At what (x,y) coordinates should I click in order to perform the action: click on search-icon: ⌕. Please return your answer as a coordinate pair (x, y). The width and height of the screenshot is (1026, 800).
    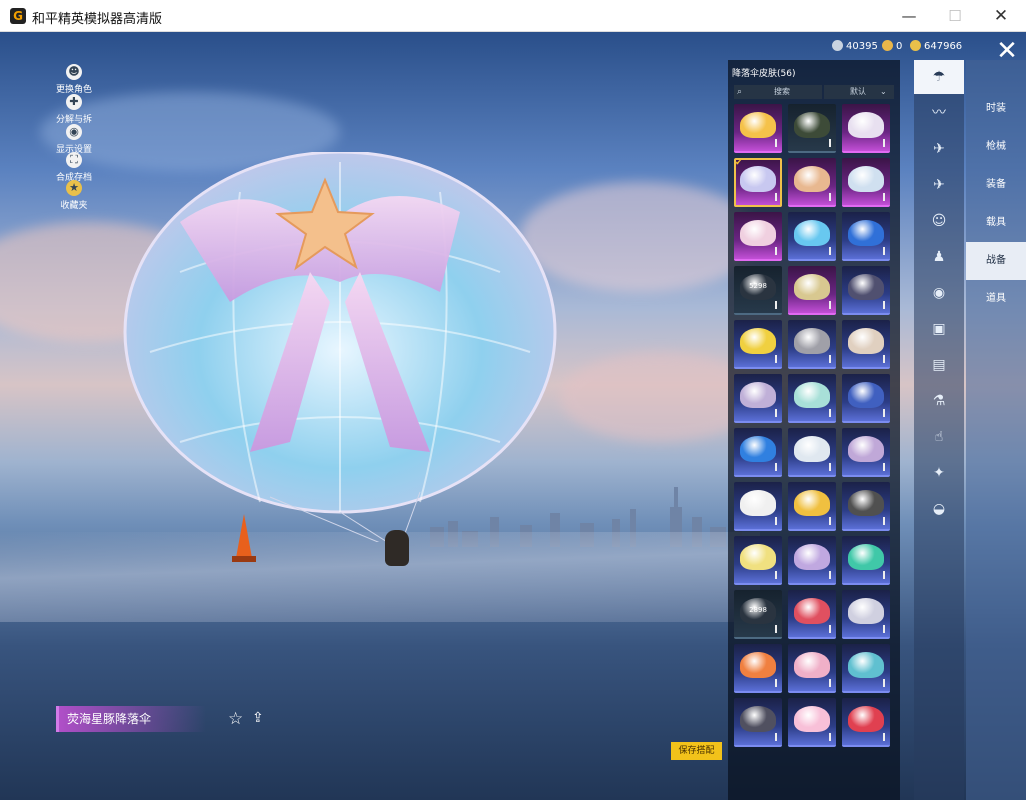
    Looking at the image, I should click on (740, 92).